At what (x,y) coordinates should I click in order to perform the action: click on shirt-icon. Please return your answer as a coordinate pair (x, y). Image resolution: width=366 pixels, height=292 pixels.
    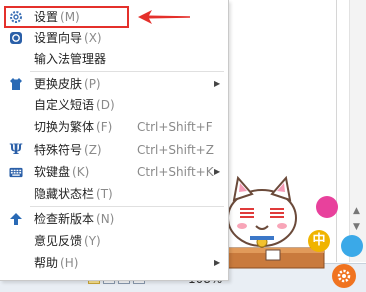
    Looking at the image, I should click on (16, 84).